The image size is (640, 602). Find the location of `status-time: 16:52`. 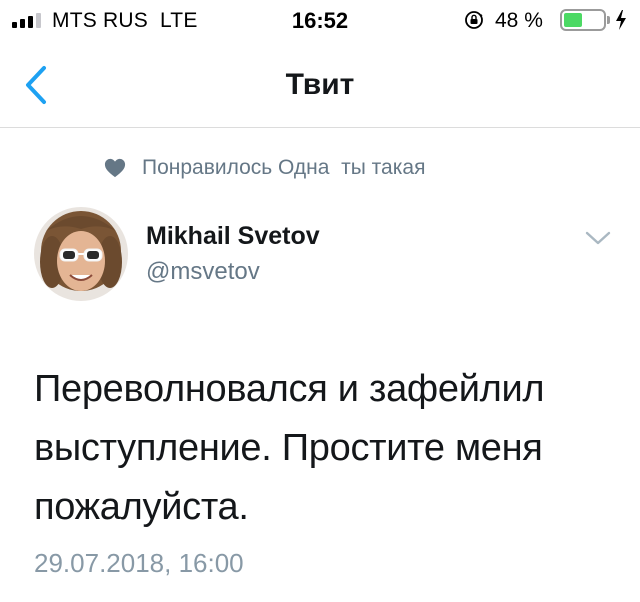

status-time: 16:52 is located at coordinates (320, 20).